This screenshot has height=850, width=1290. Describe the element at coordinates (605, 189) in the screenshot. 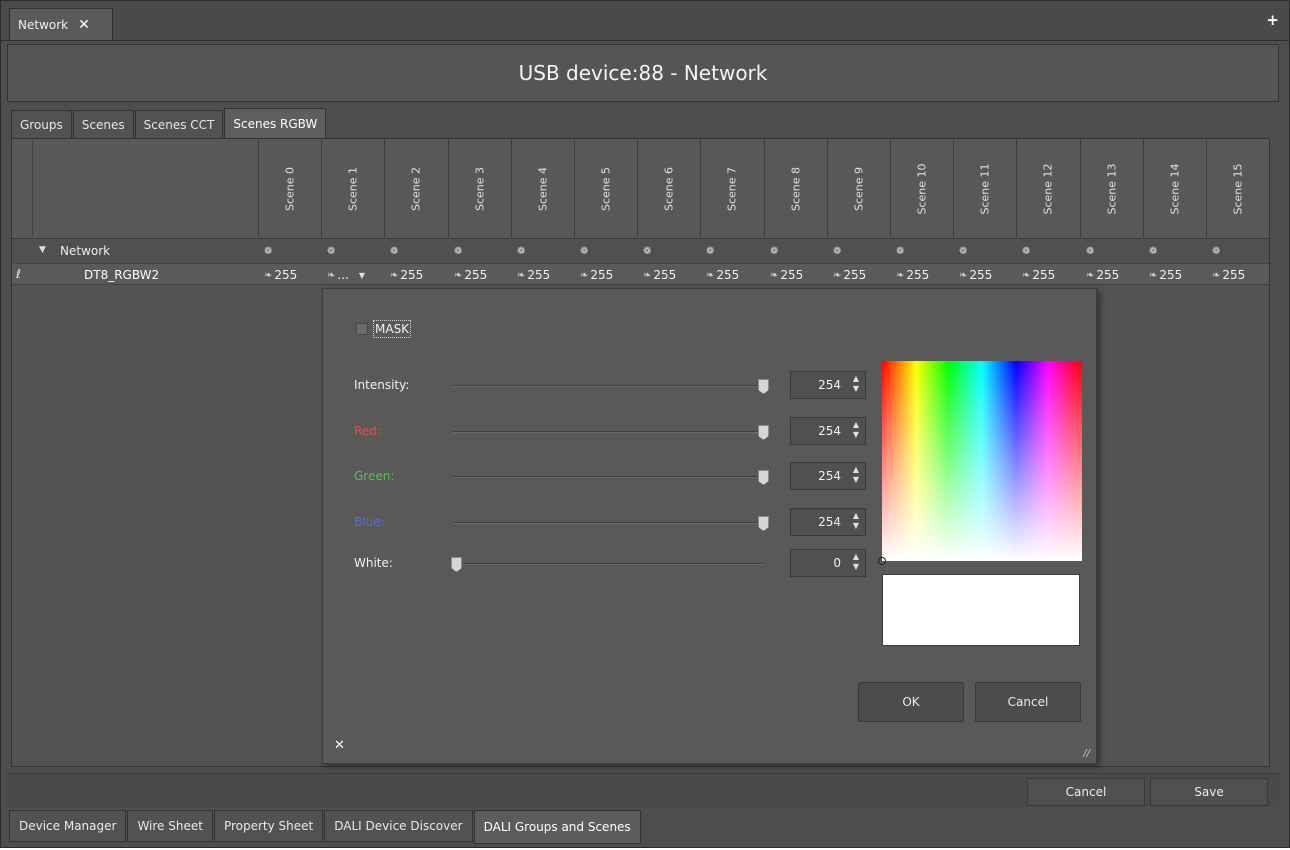

I see `column-header: Scene 5` at that location.